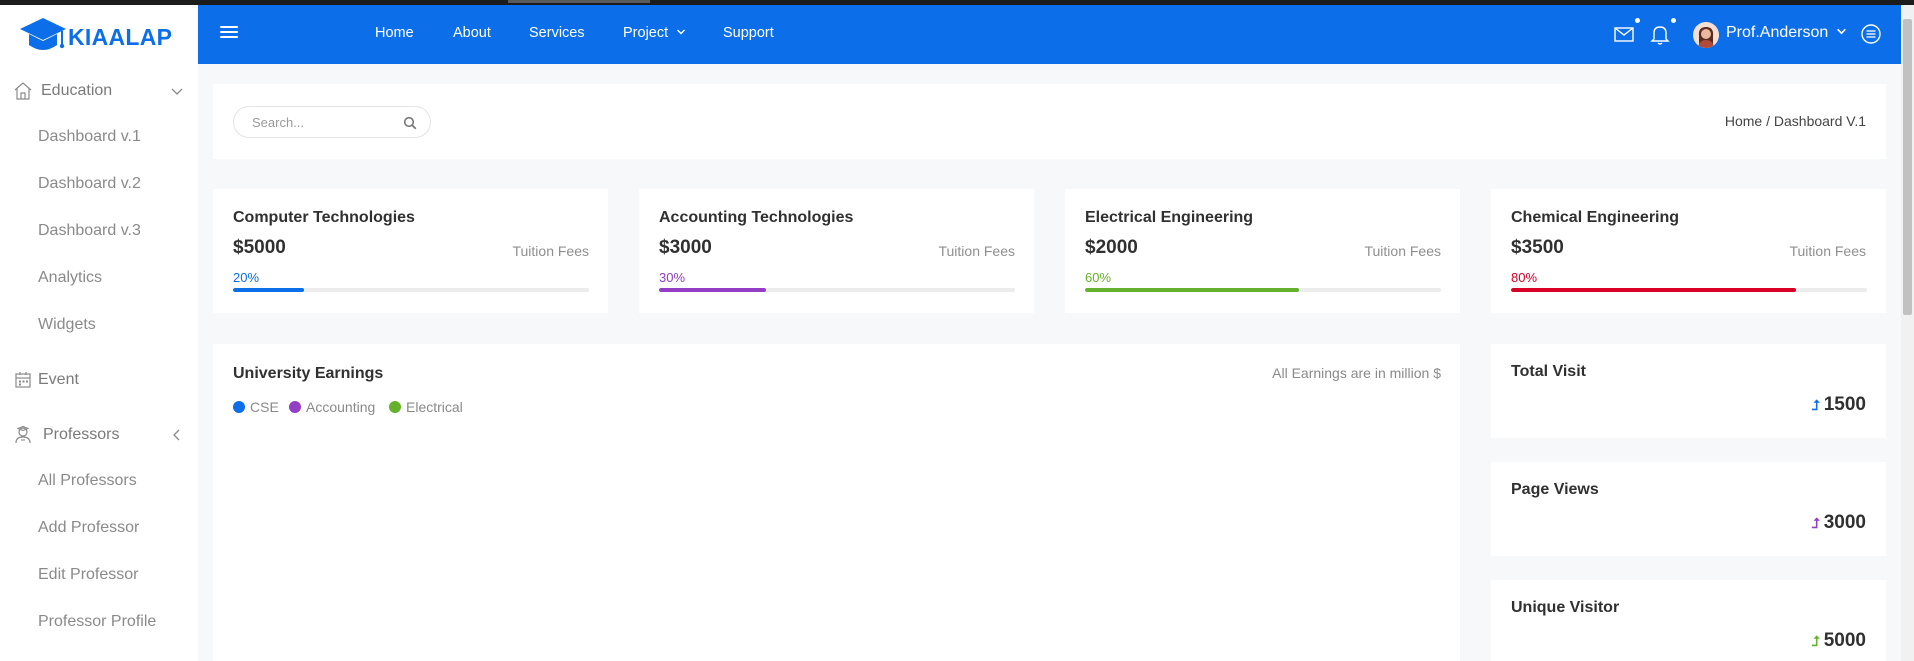 This screenshot has width=1914, height=661. Describe the element at coordinates (1595, 217) in the screenshot. I see `course-title: Chemical Engineering` at that location.